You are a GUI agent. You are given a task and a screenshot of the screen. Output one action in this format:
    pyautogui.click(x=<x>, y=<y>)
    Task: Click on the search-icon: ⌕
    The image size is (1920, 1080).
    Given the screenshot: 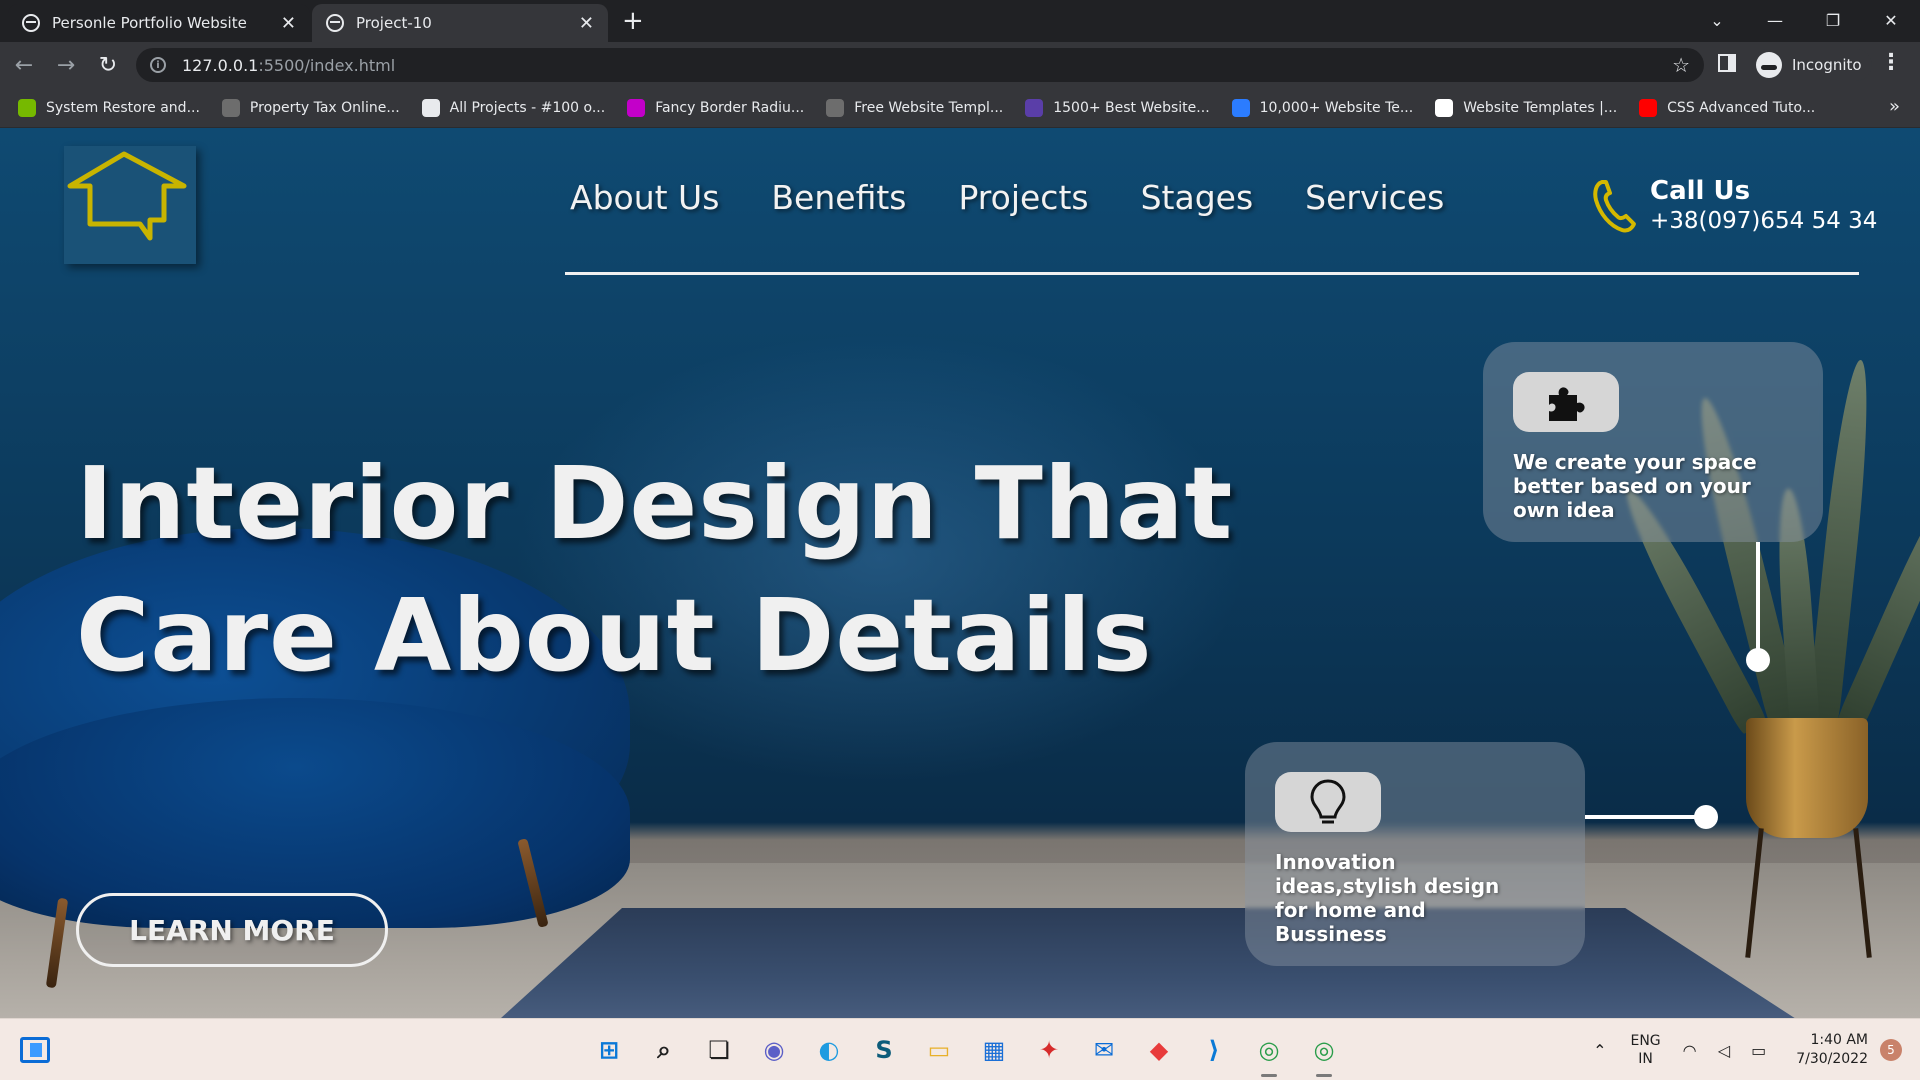 What is the action you would take?
    pyautogui.click(x=664, y=1050)
    